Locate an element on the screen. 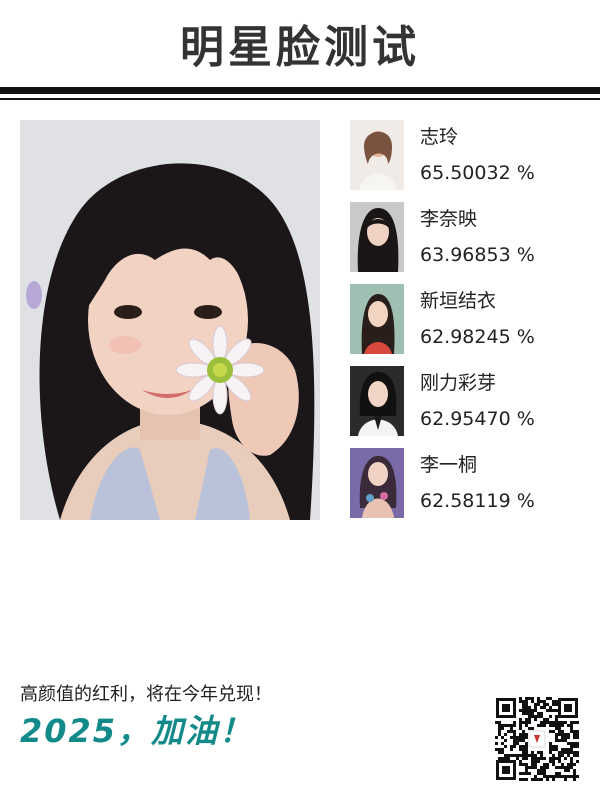 The image size is (600, 800). match-item-3: 新垣结衣 62.98245 % is located at coordinates (470, 319).